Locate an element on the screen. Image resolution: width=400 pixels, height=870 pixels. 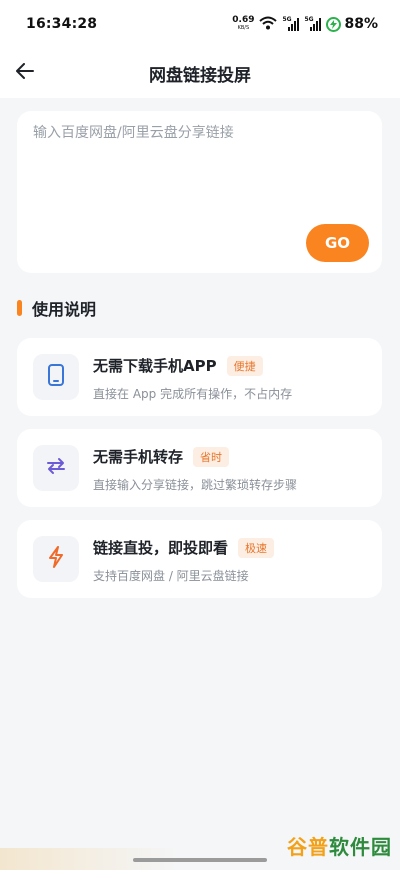
feature-card-no-app: 无需下载手机APP 便捷 直接在 App 完成所有操作，不占内存 is located at coordinates (199, 377).